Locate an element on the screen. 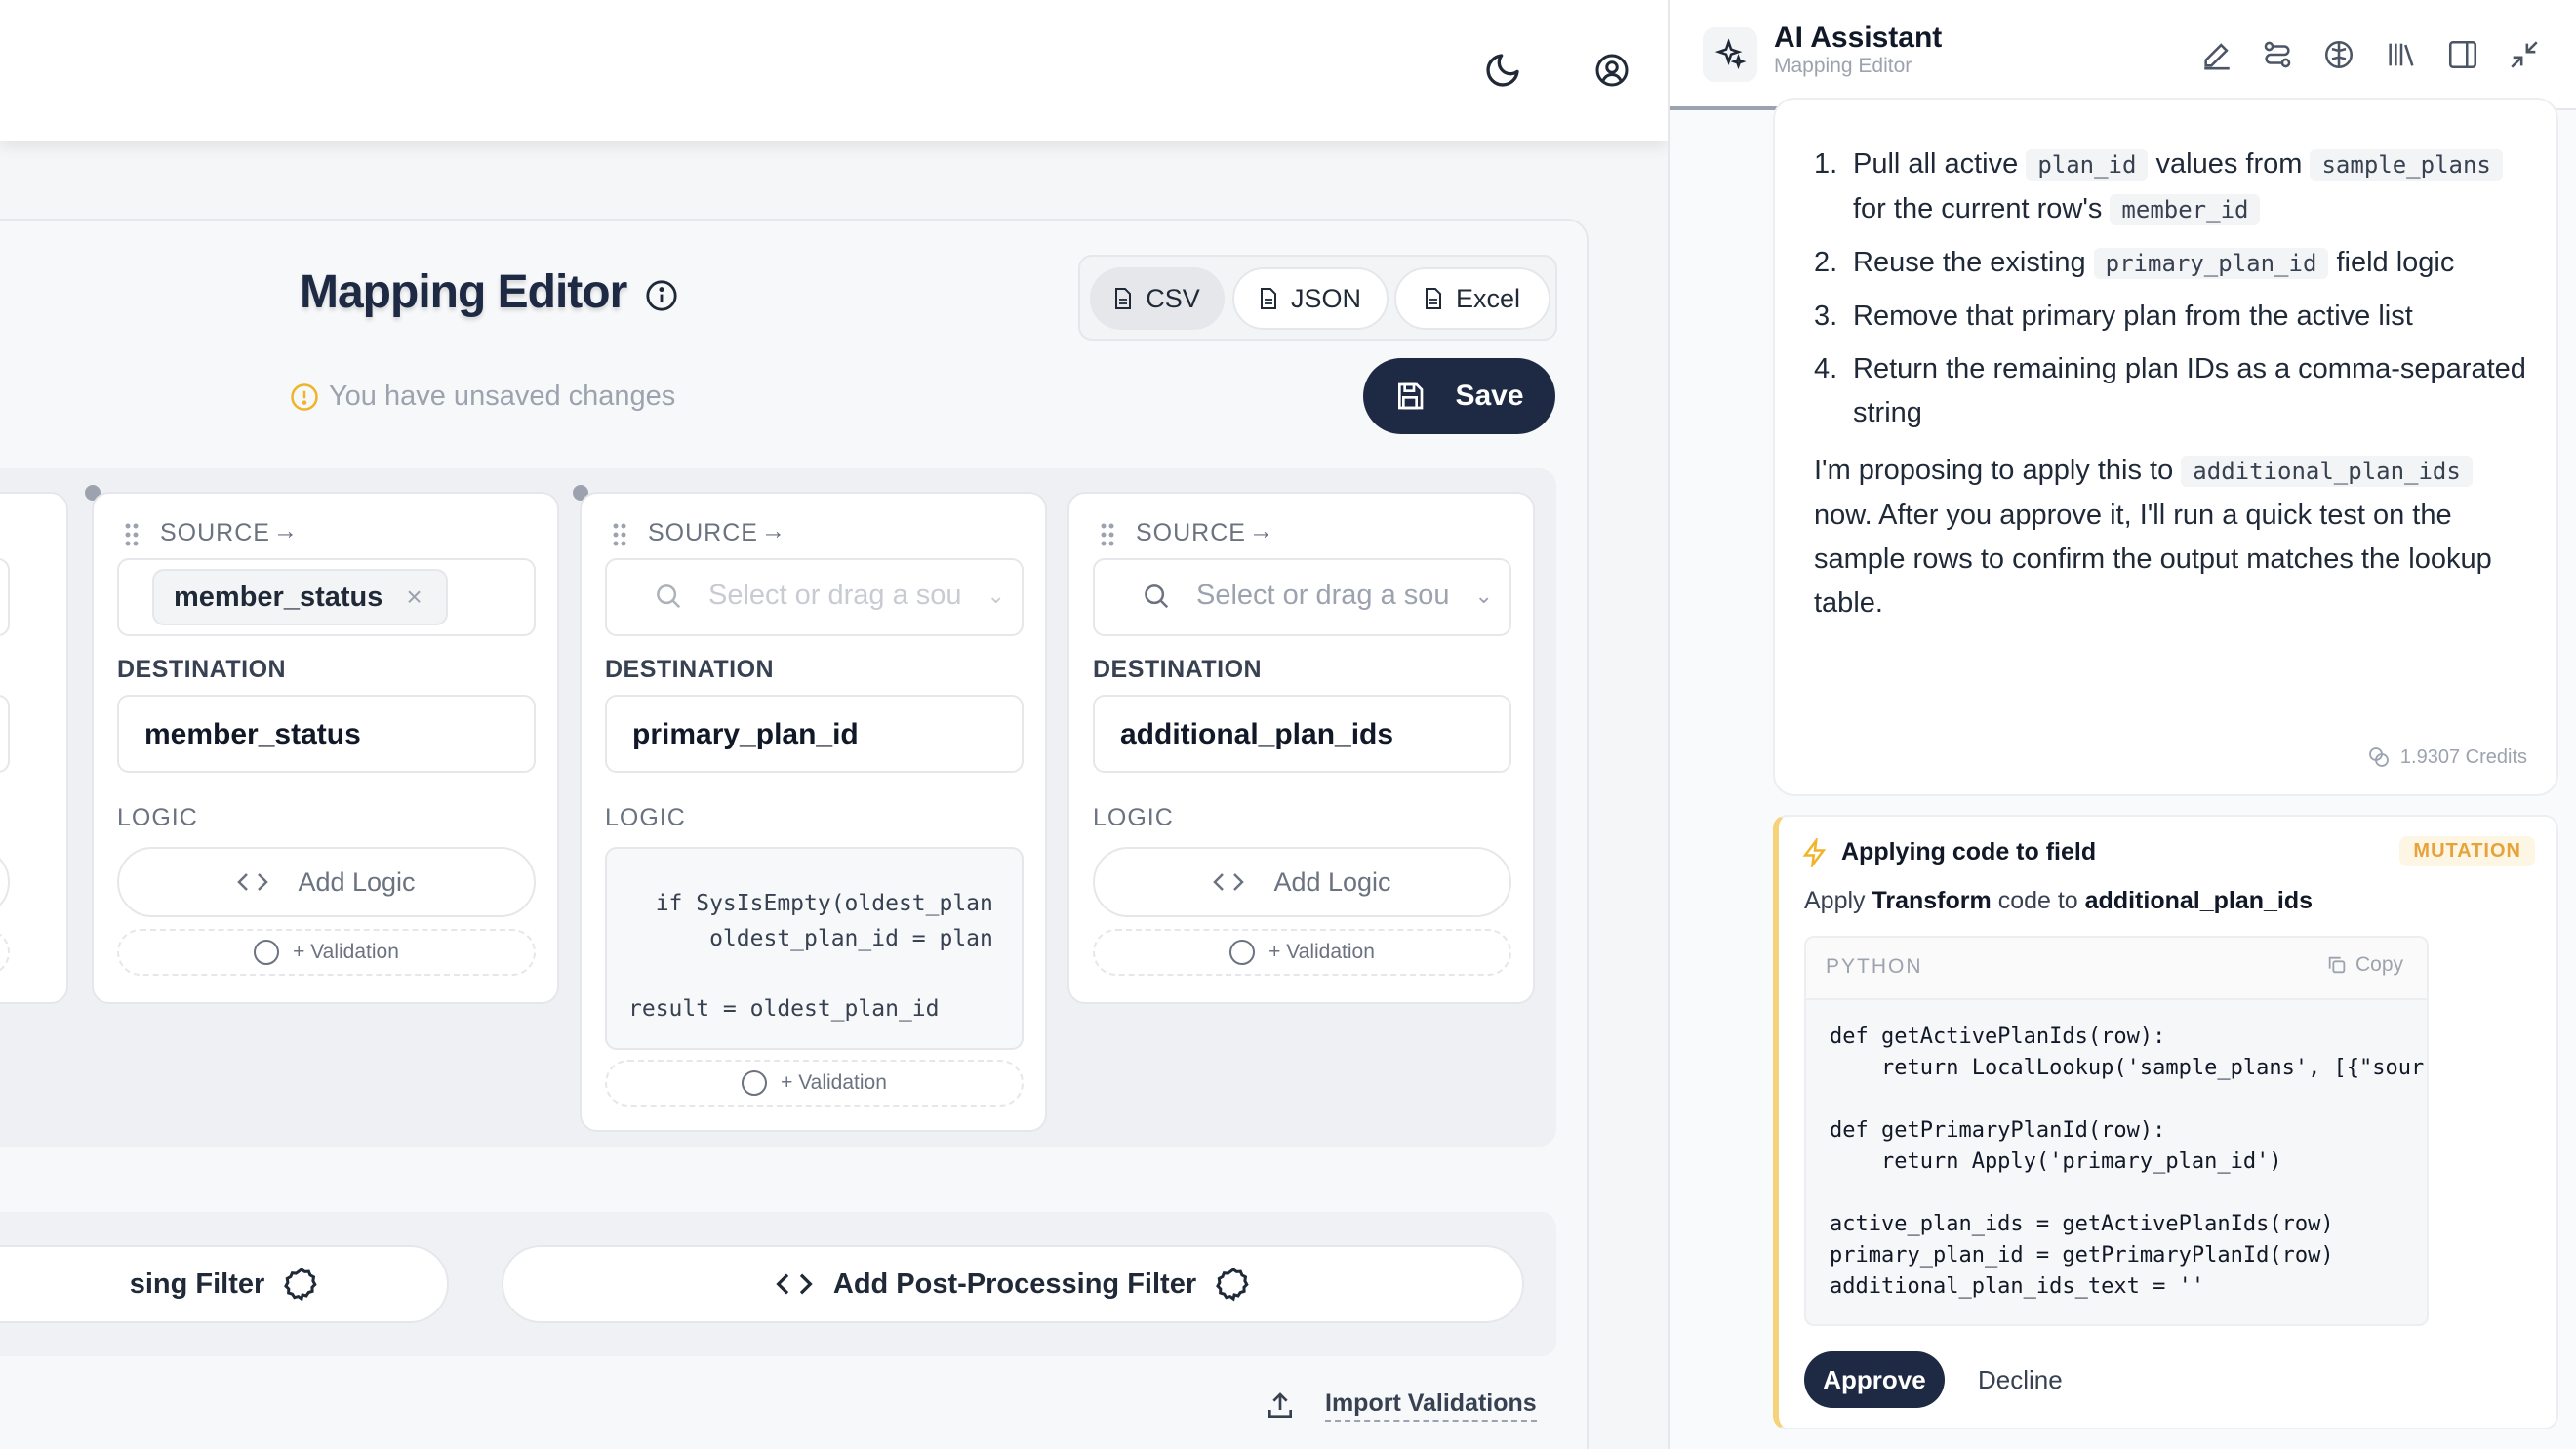 This screenshot has width=2576, height=1449. approve-button: Approve is located at coordinates (1874, 1379).